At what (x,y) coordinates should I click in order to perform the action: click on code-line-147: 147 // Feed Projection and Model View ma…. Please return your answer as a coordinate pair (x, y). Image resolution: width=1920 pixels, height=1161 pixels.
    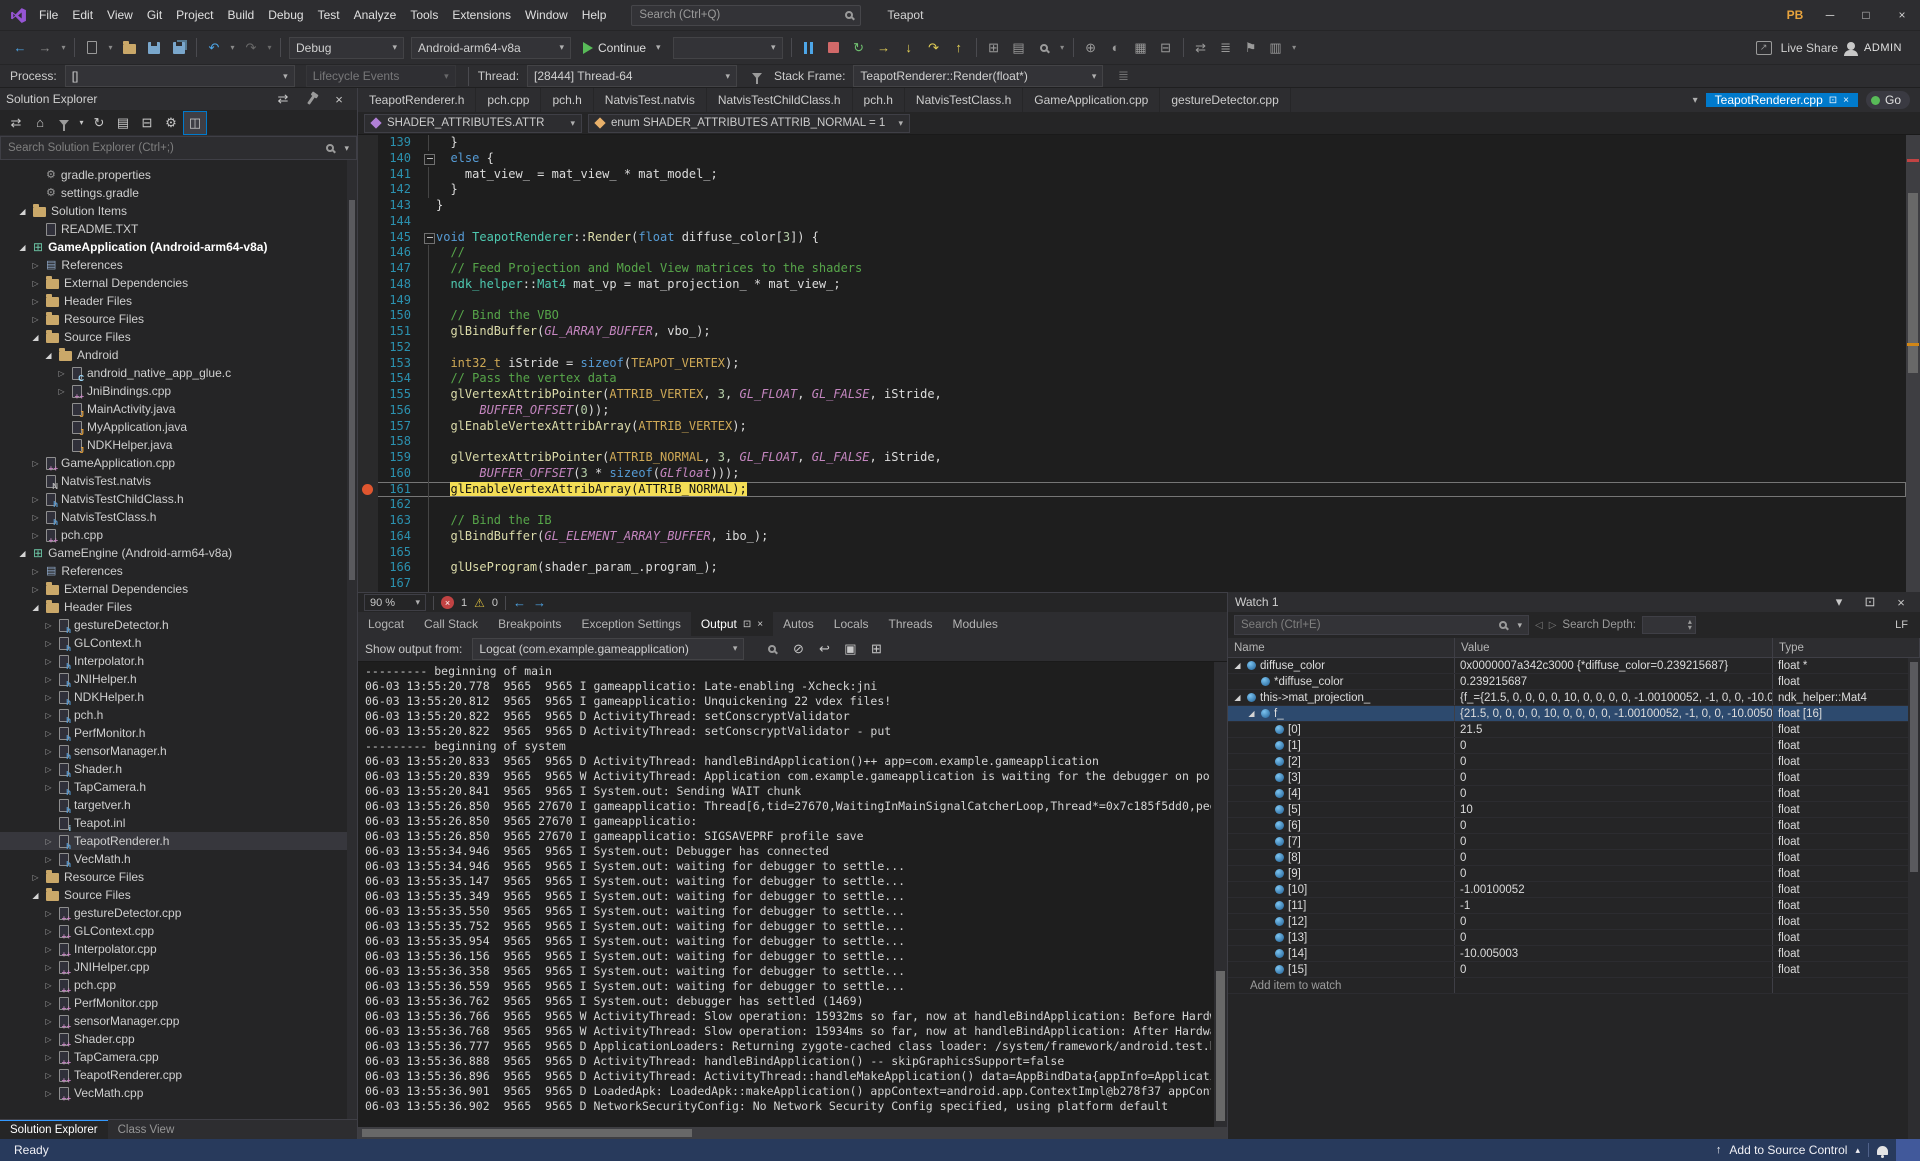
    Looking at the image, I should click on (1132, 269).